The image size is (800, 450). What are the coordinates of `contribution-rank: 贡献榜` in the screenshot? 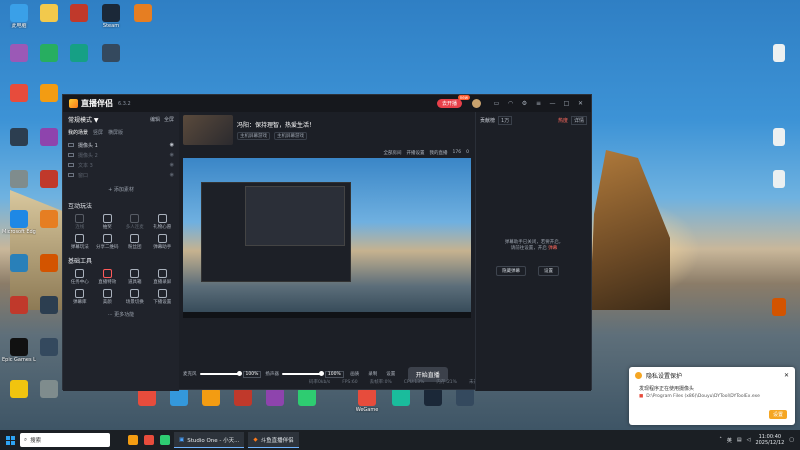 It's located at (487, 120).